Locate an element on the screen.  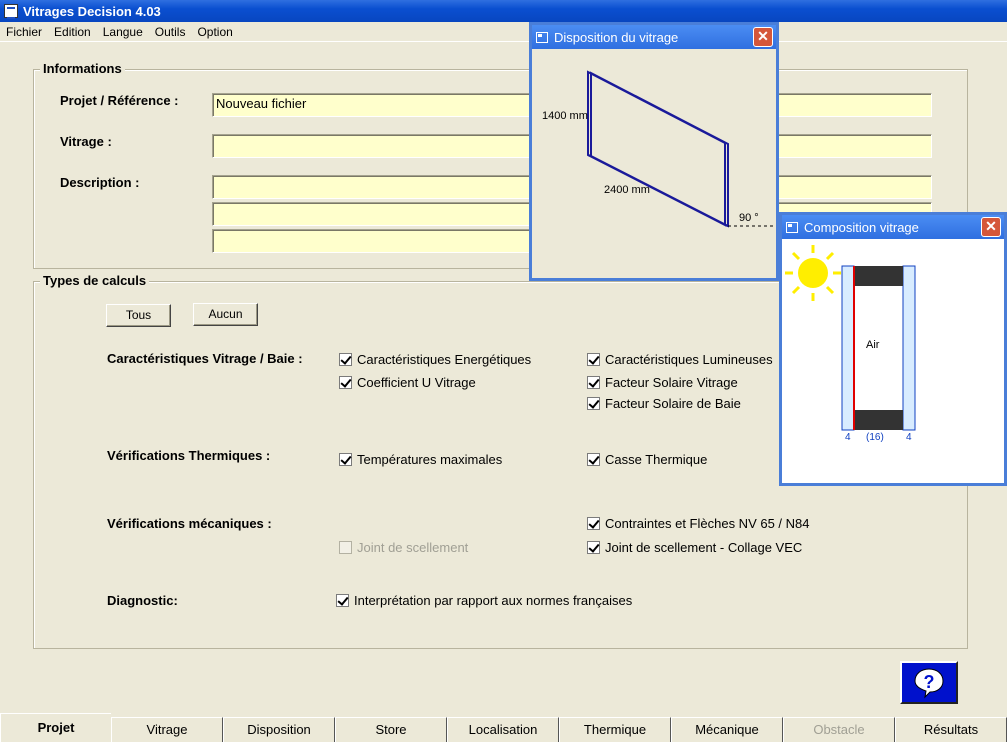
contraintes-checkbox: Contraintes et Flèches NV 65 / N84 is located at coordinates (698, 523).